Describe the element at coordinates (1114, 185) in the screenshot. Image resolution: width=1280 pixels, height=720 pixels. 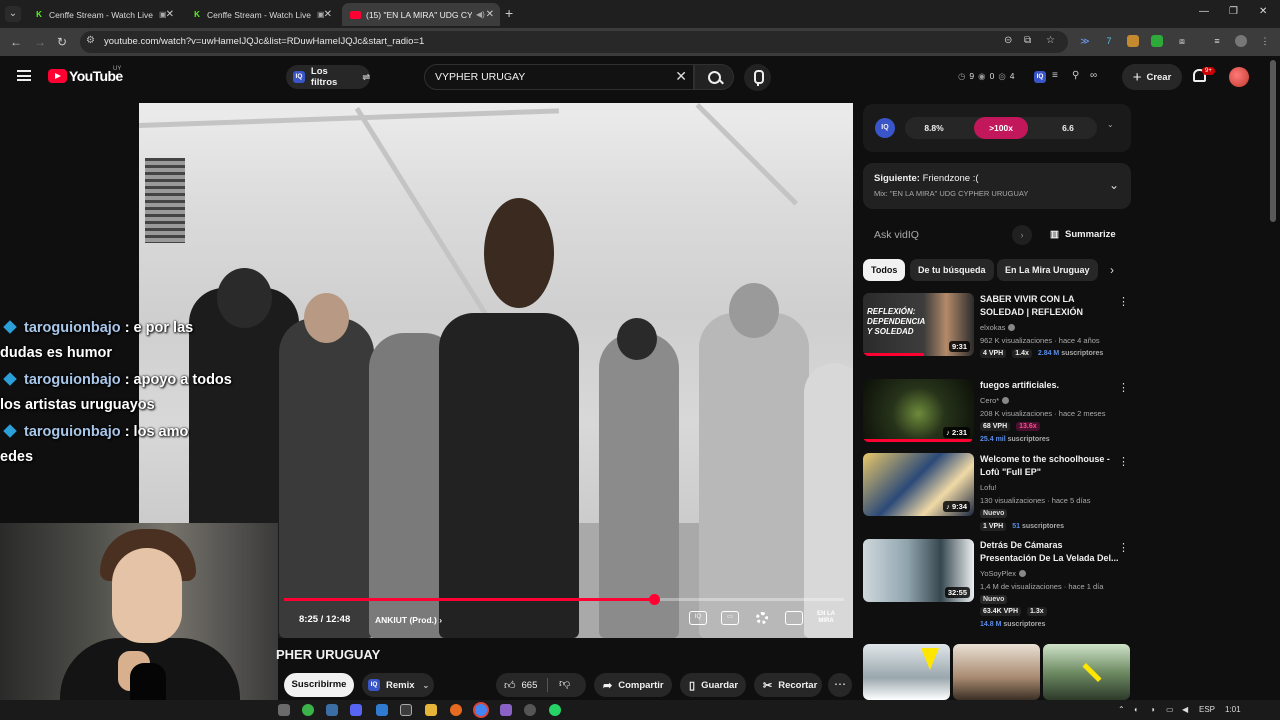
I see `chevron-down-icon: ⌄` at that location.